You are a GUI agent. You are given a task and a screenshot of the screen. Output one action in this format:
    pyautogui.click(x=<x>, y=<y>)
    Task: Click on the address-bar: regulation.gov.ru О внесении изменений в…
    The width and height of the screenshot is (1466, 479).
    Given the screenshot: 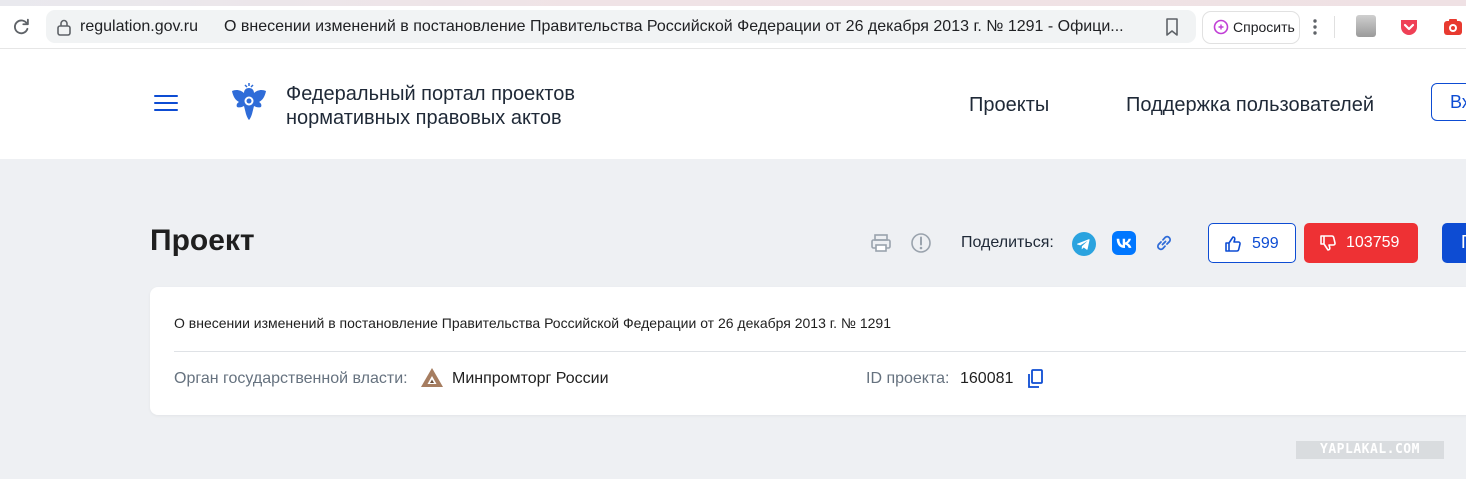 What is the action you would take?
    pyautogui.click(x=621, y=26)
    